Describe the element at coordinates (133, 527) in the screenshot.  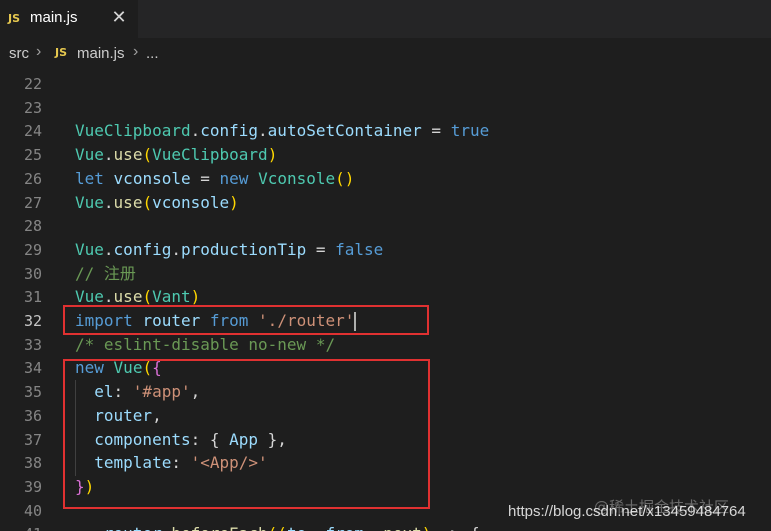
I see `code-token: router` at that location.